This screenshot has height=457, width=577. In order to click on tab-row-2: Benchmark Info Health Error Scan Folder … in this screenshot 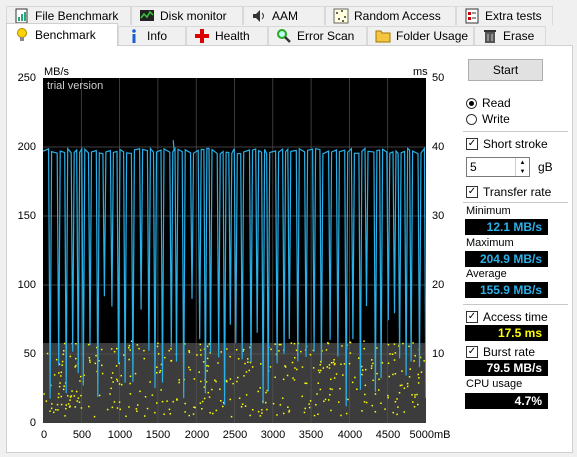, I will do `click(276, 34)`.